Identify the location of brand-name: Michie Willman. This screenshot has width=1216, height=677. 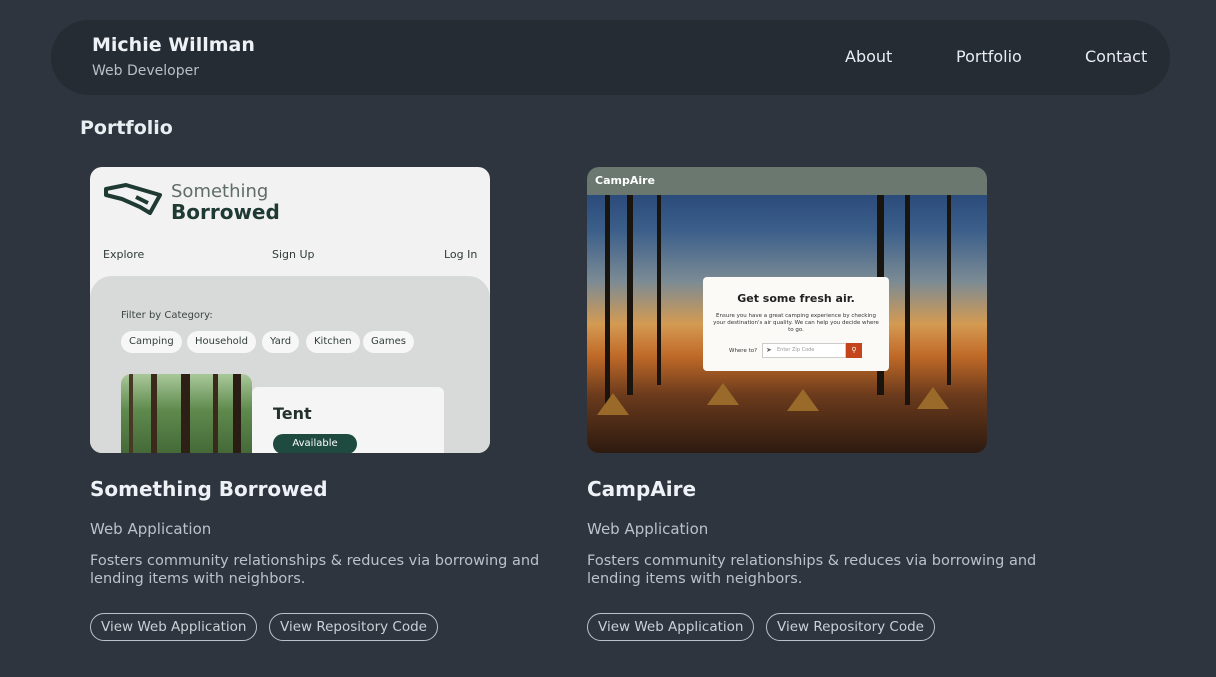
(173, 45).